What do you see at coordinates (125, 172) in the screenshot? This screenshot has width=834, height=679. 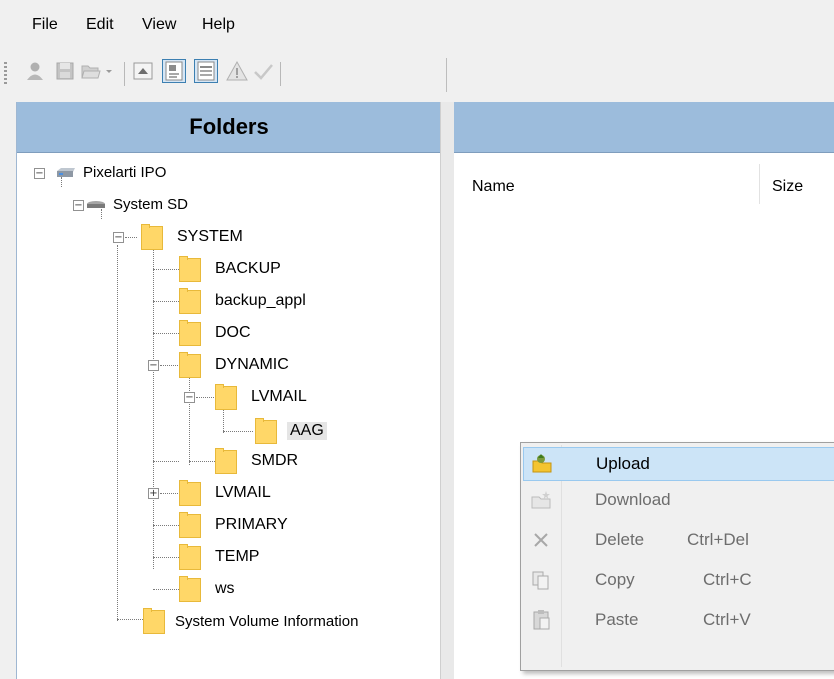 I see `tree-label: Pixelarti IPO` at bounding box center [125, 172].